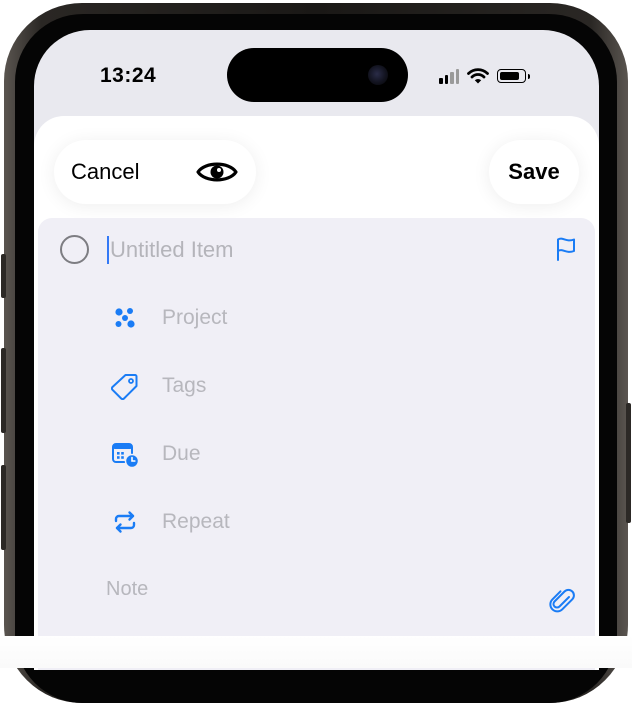  I want to click on note-input: Note, so click(127, 589).